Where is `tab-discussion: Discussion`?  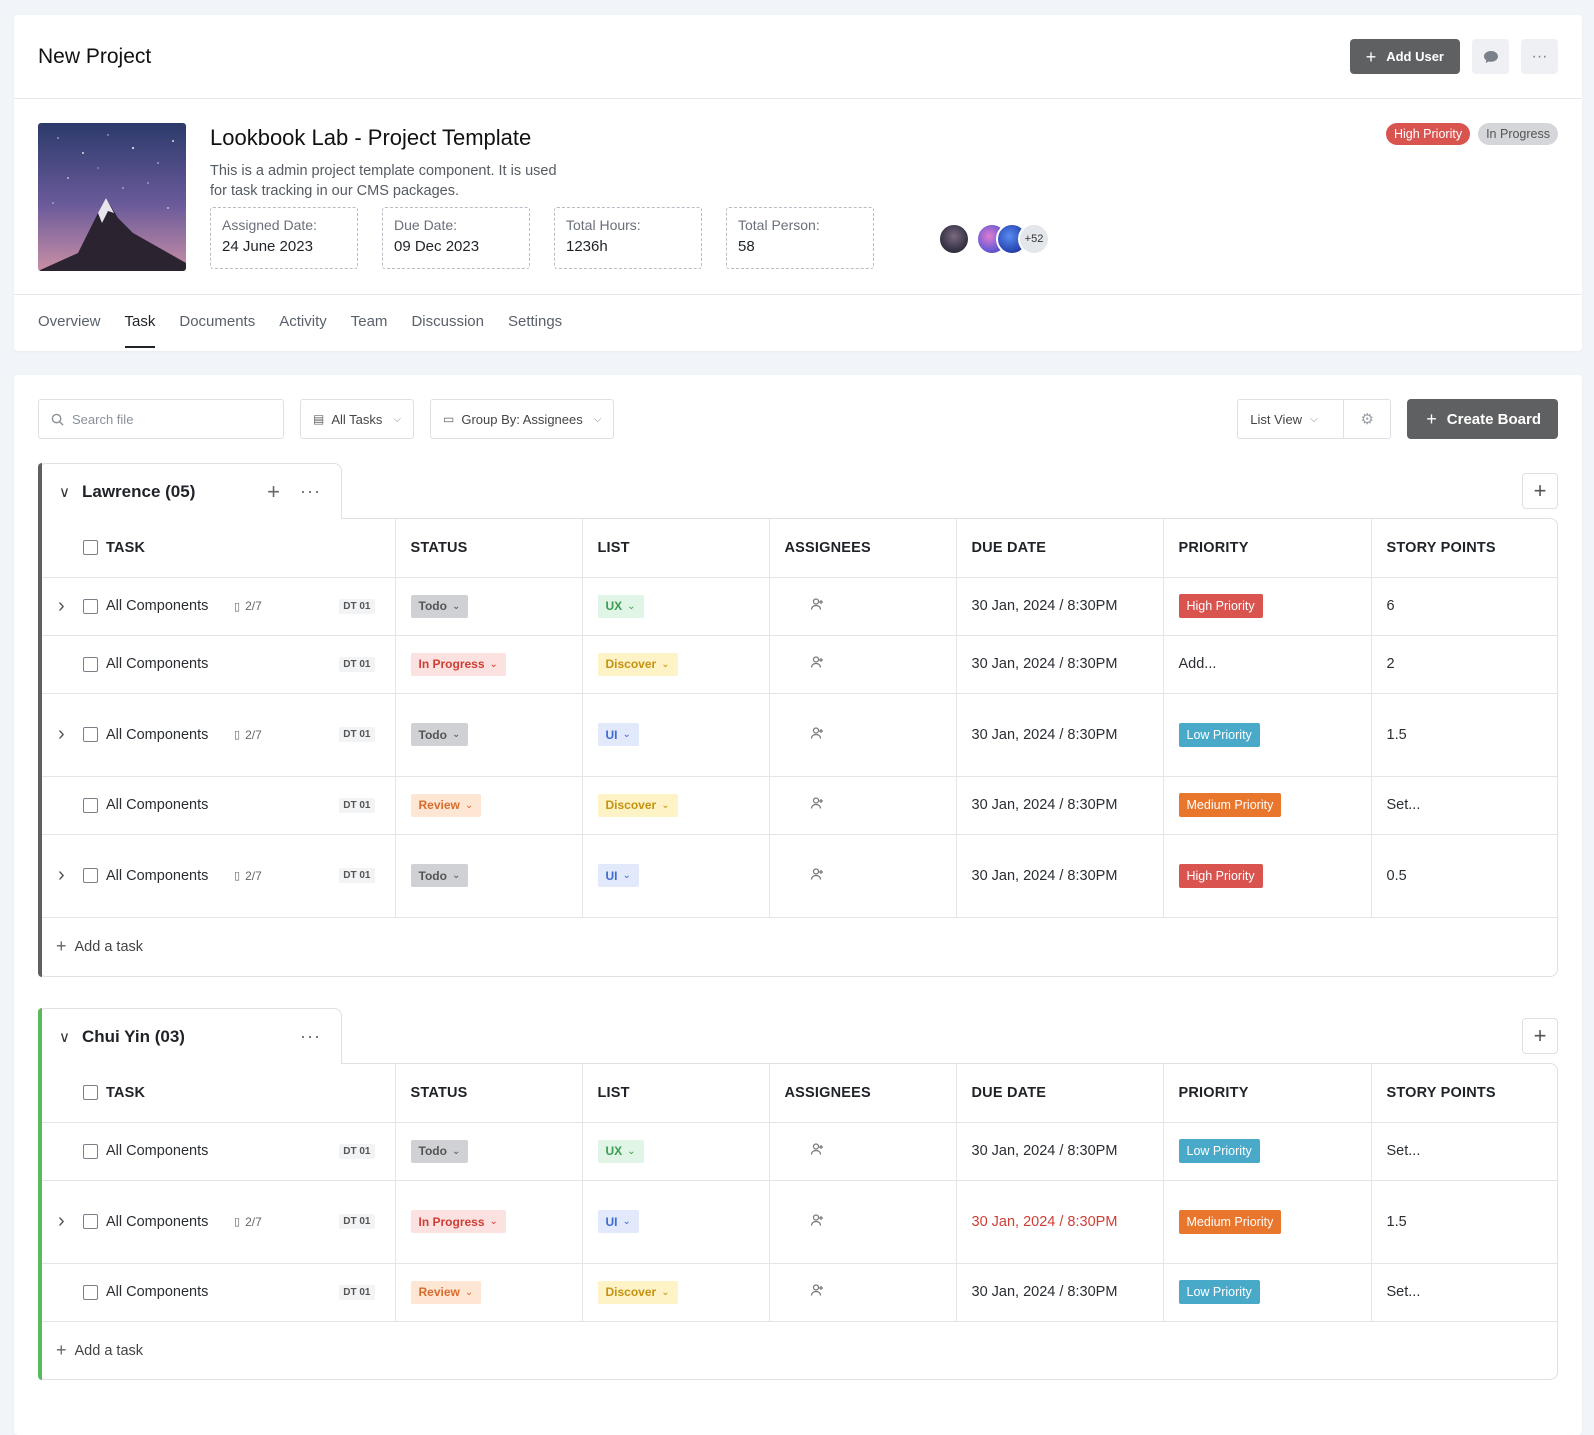 tab-discussion: Discussion is located at coordinates (447, 322).